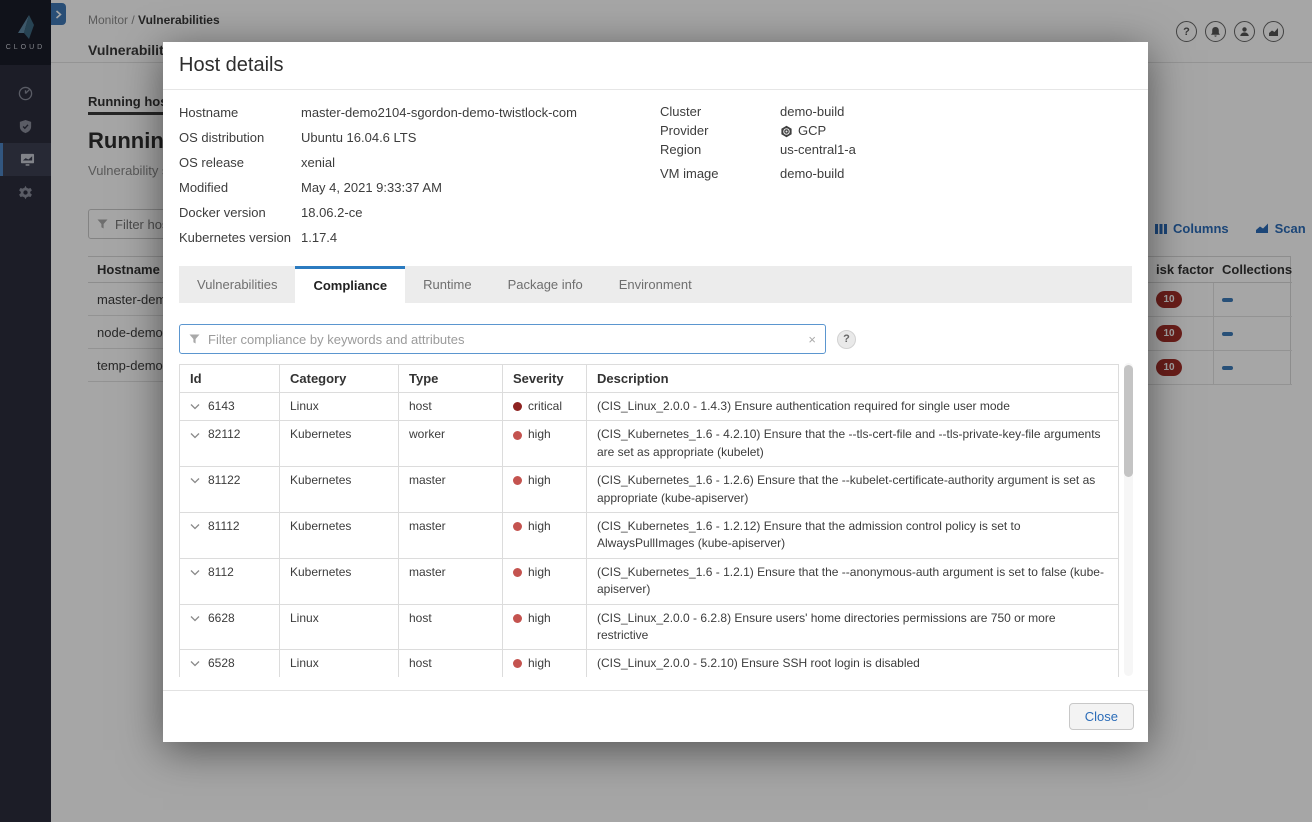 This screenshot has height=822, width=1312. What do you see at coordinates (371, 187) in the screenshot?
I see `info-value: May 4, 2021 9:33:37 AM` at bounding box center [371, 187].